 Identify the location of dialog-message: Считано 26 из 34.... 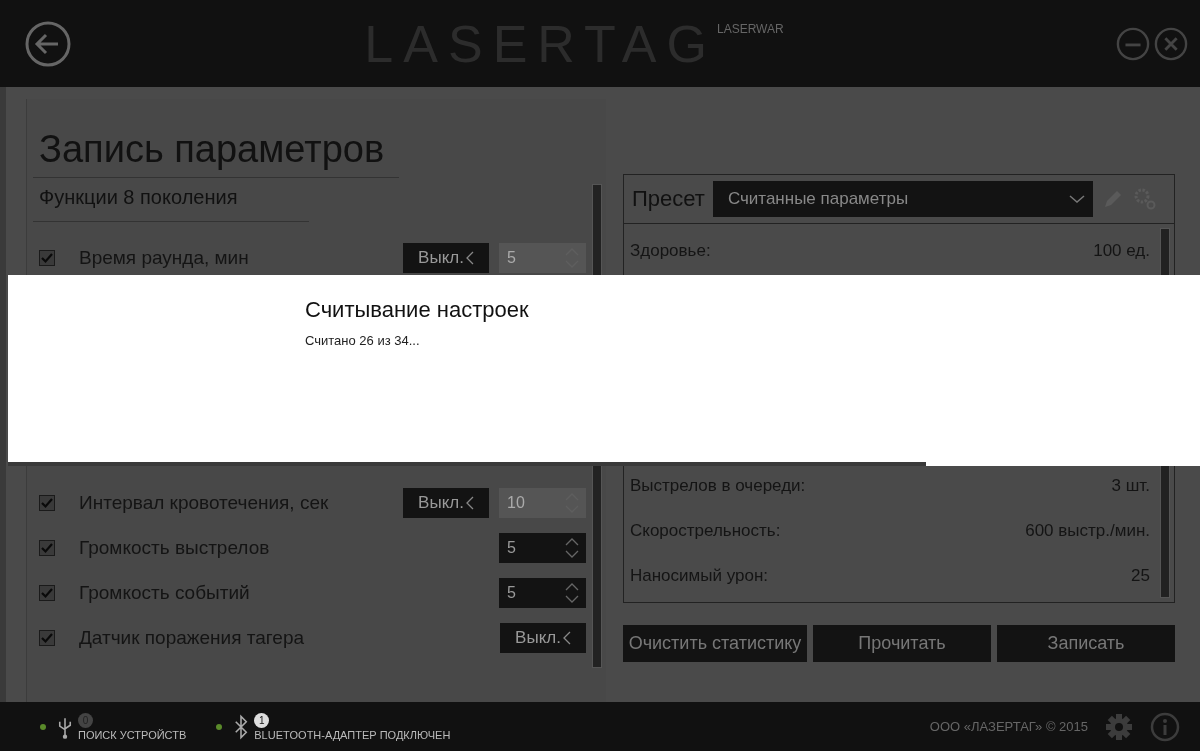
(363, 340).